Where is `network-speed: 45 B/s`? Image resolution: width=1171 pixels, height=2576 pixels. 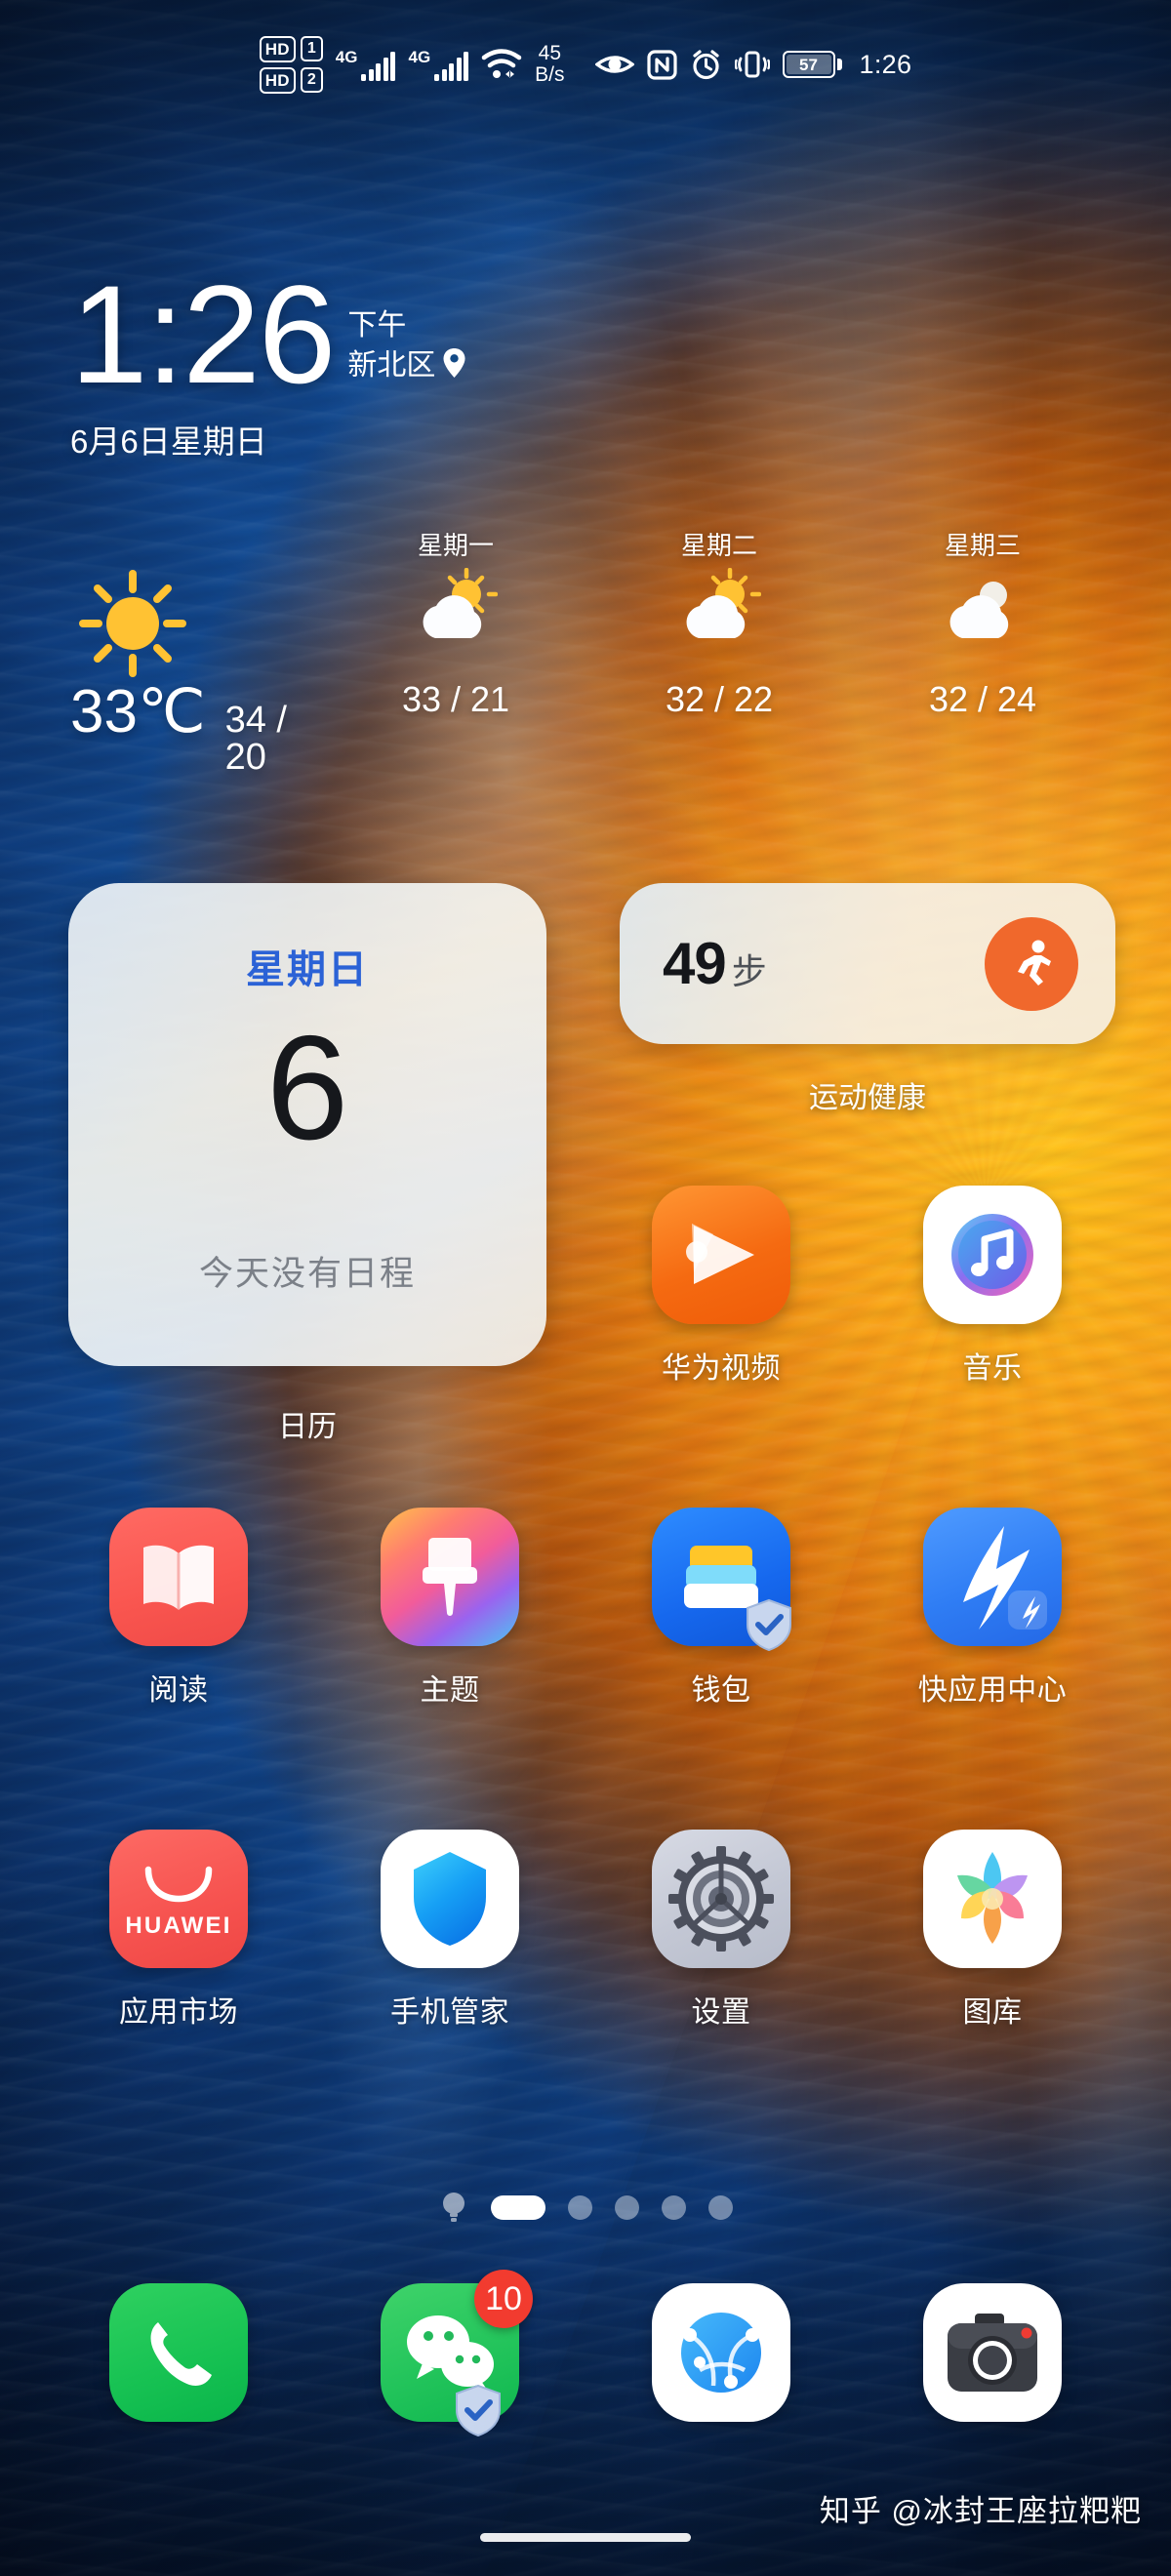 network-speed: 45 B/s is located at coordinates (550, 64).